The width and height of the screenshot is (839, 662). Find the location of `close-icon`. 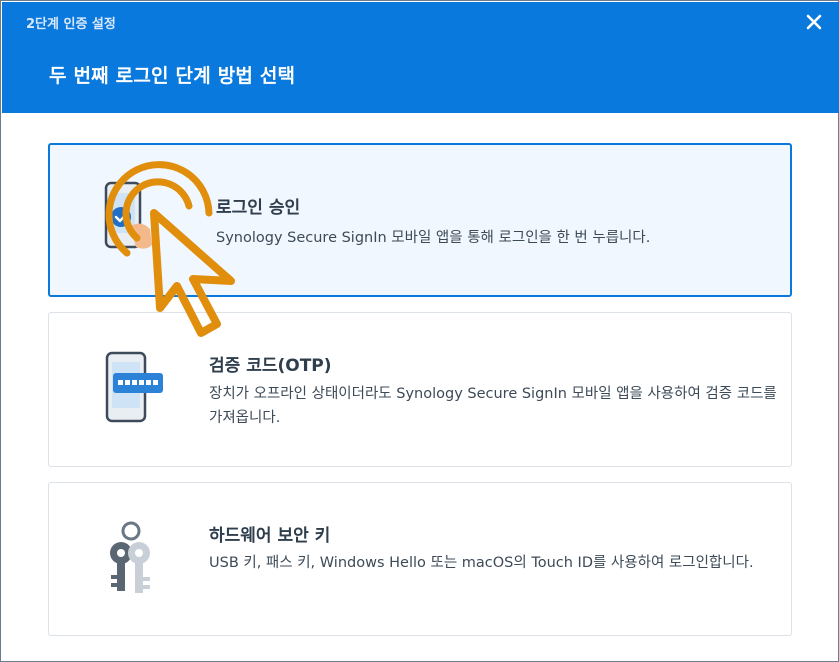

close-icon is located at coordinates (814, 22).